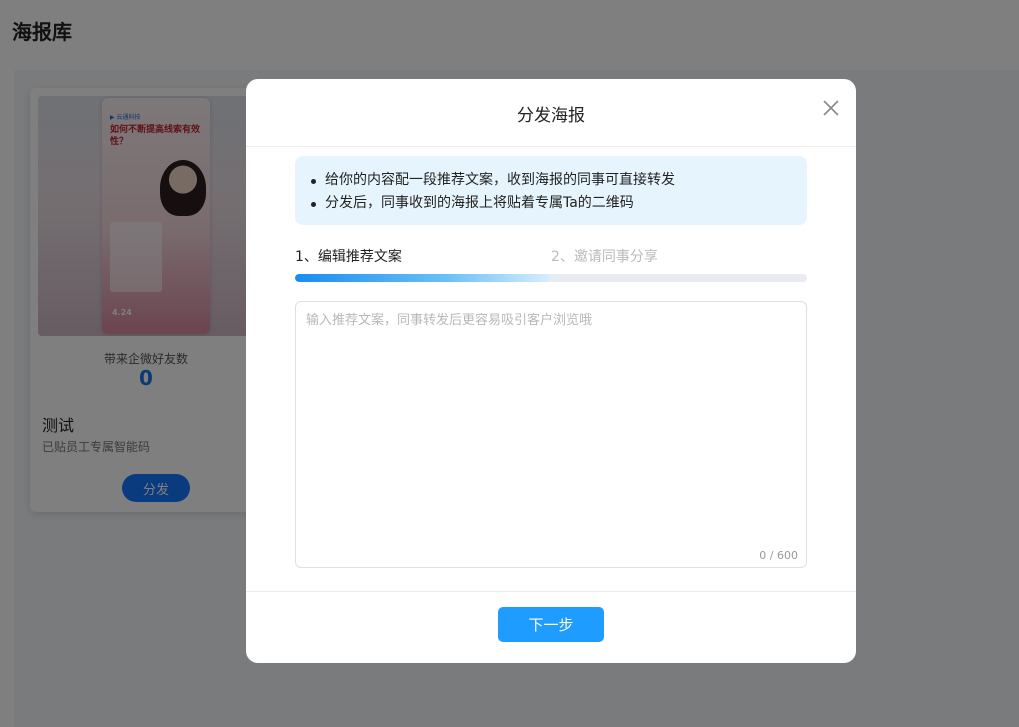 The width and height of the screenshot is (1019, 727). Describe the element at coordinates (559, 203) in the screenshot. I see `tip-item: 分发后，同事收到的海报上将贴着专属Ta的二维码` at that location.